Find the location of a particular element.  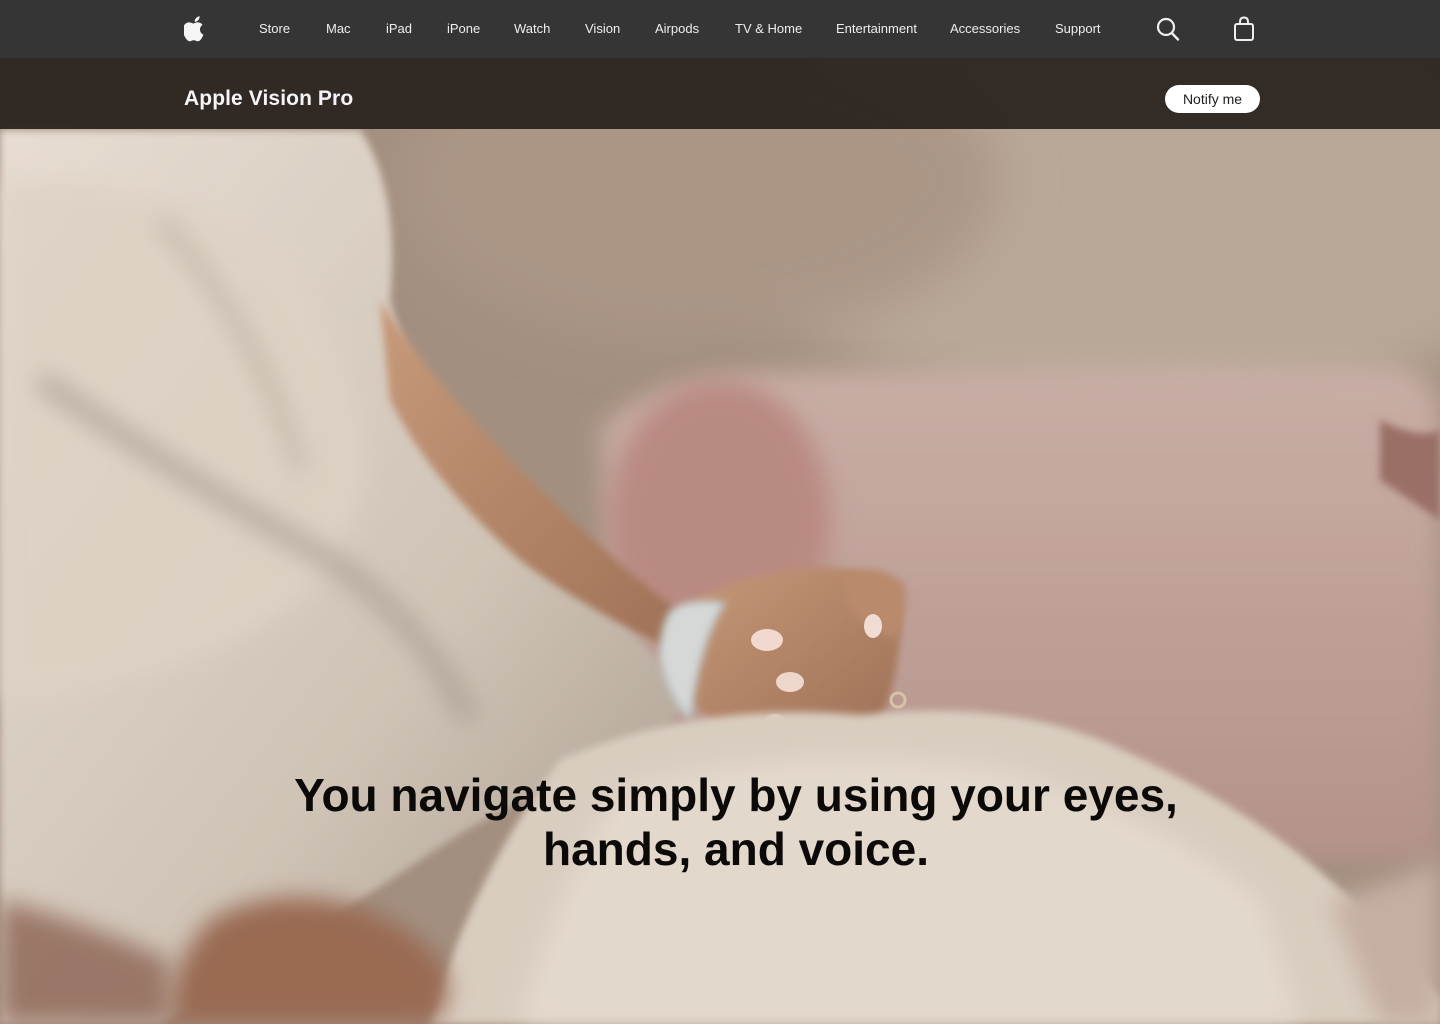

nav-item-entertainment: Entertainment is located at coordinates (876, 28).